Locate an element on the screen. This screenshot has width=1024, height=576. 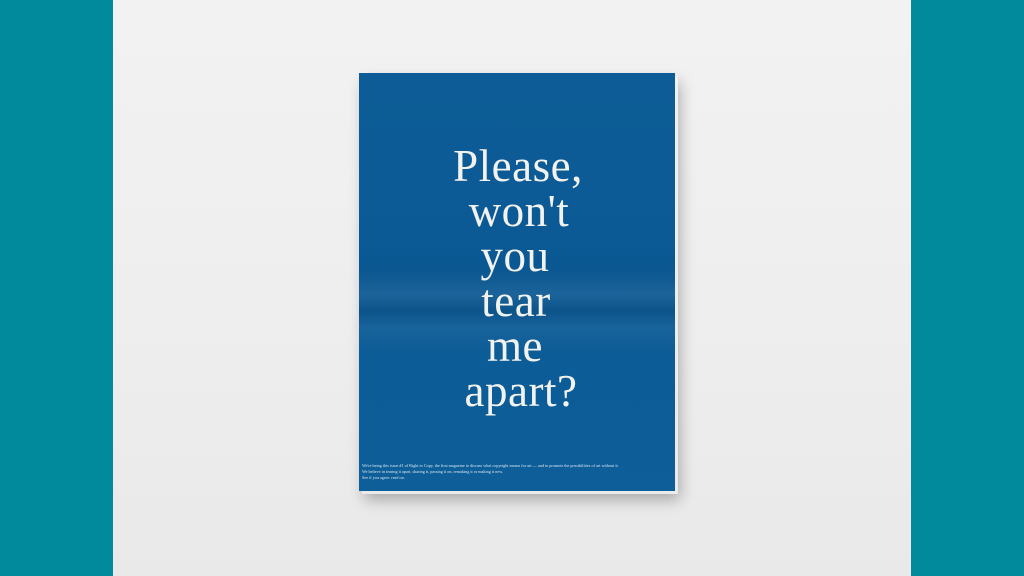
poster-headline: Please, won't you tear me apart? is located at coordinates (517, 279).